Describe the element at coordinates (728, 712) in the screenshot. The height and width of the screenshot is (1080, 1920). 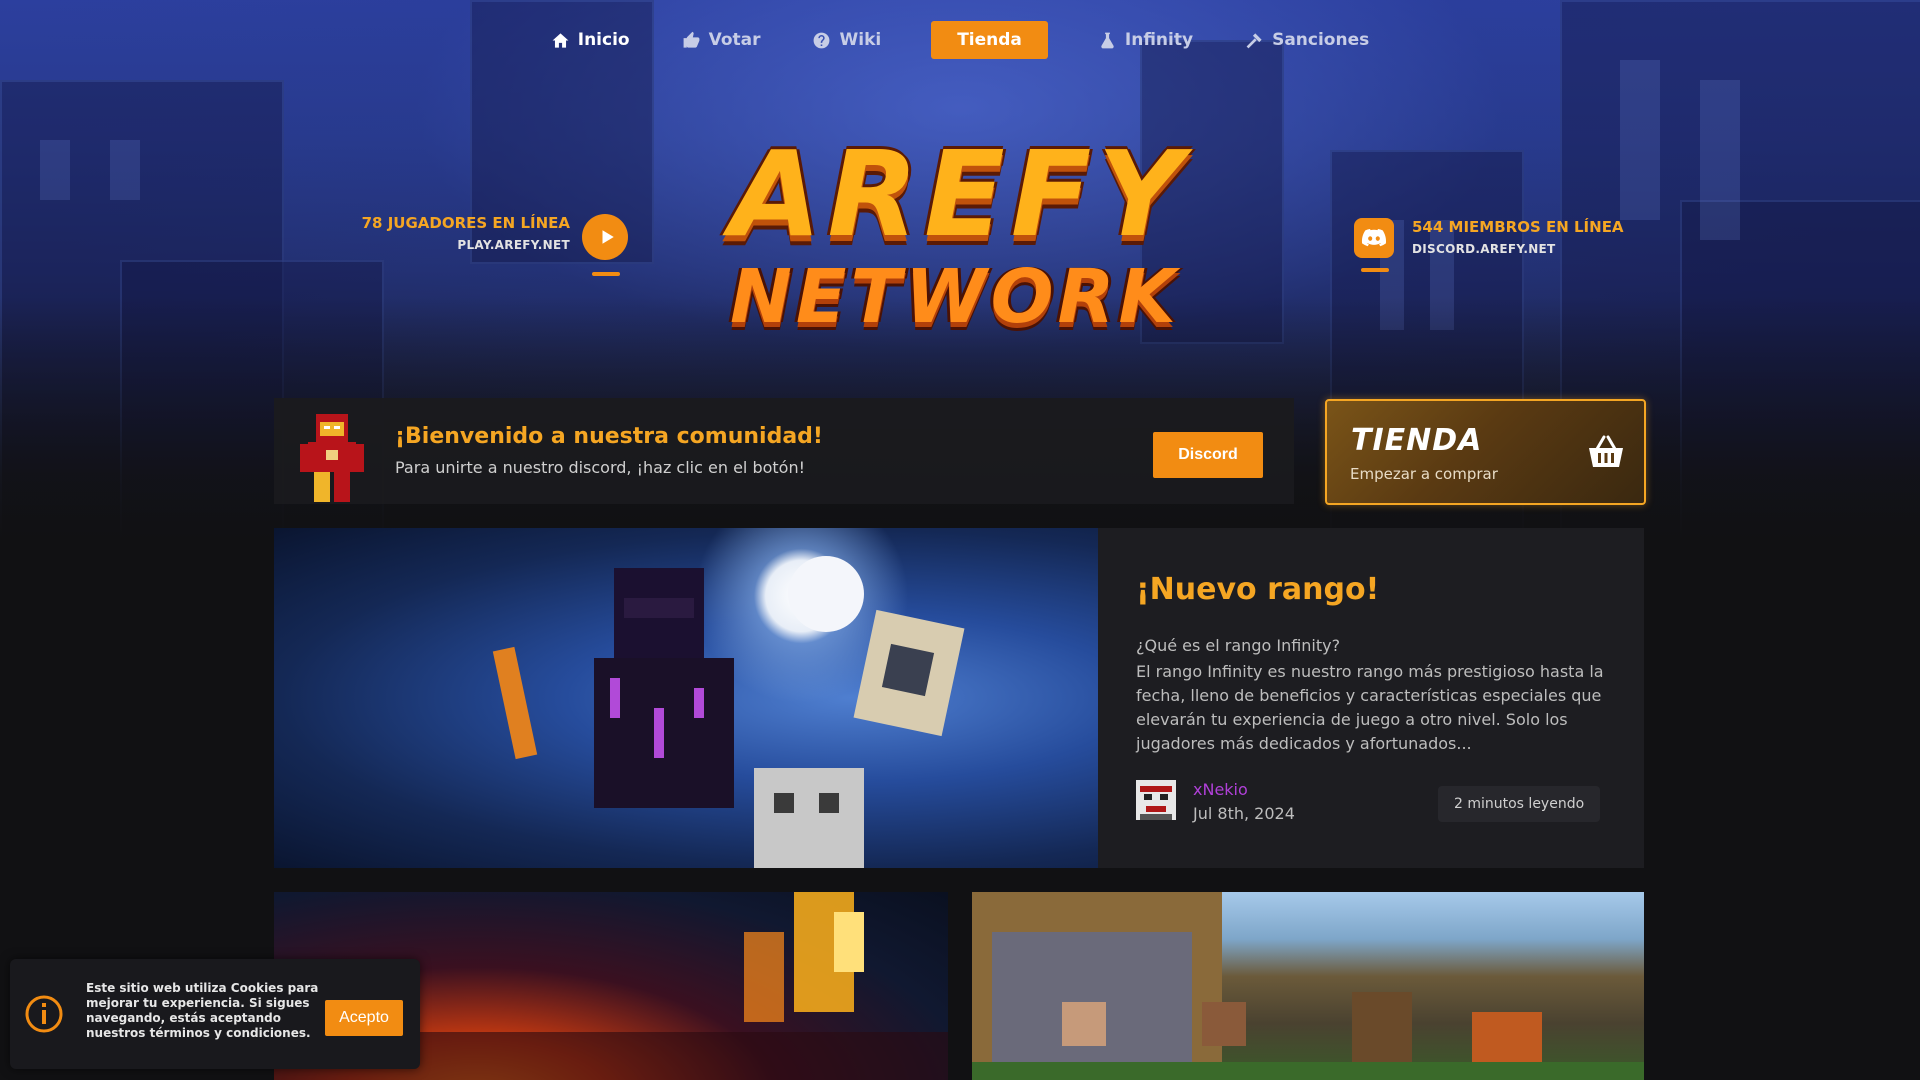
I see `post-artwork` at that location.